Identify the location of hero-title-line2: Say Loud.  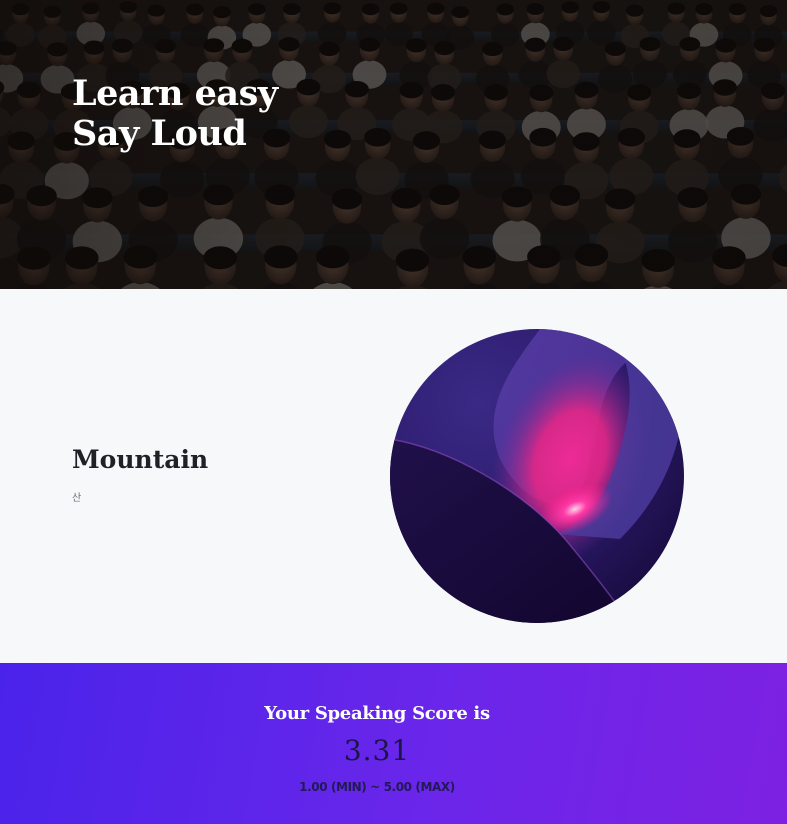
(159, 133).